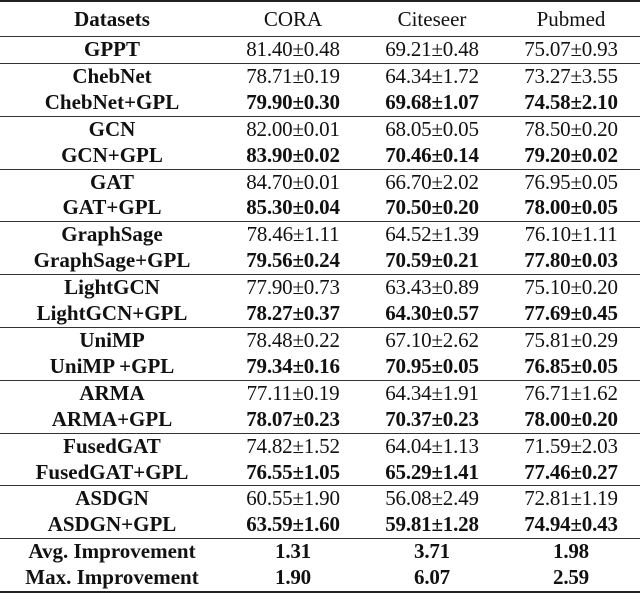  Describe the element at coordinates (293, 207) in the screenshot. I see `cell-cora: 85.30±0.04` at that location.